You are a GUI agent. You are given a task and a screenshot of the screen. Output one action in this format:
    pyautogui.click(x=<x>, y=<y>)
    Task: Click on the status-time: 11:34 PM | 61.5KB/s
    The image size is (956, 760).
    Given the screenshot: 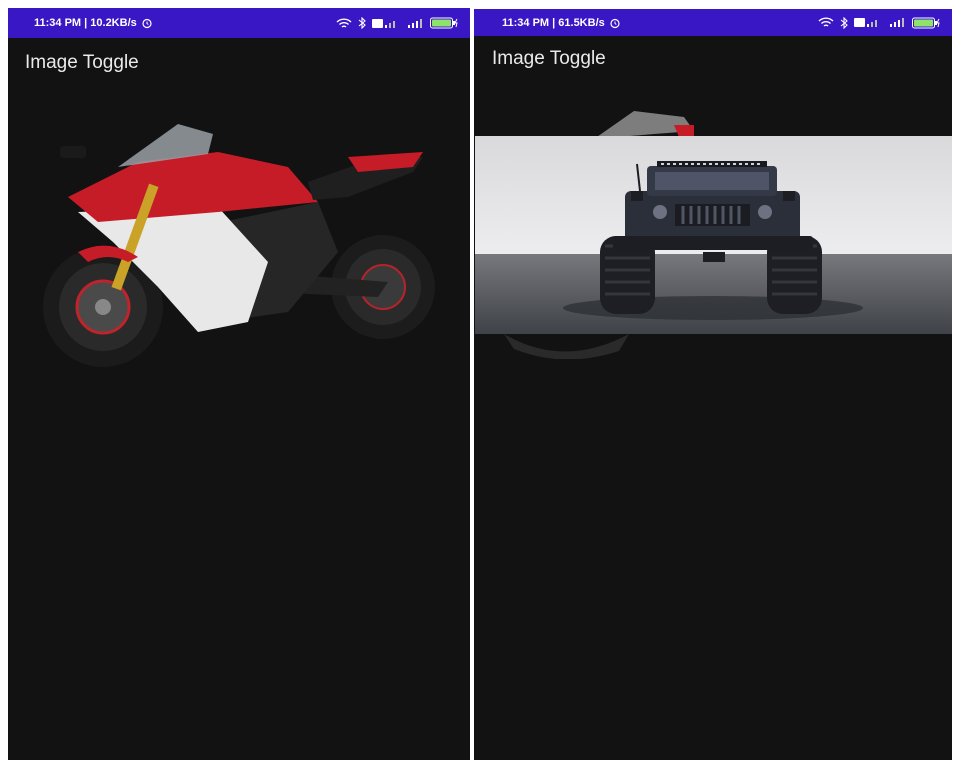 What is the action you would take?
    pyautogui.click(x=553, y=22)
    